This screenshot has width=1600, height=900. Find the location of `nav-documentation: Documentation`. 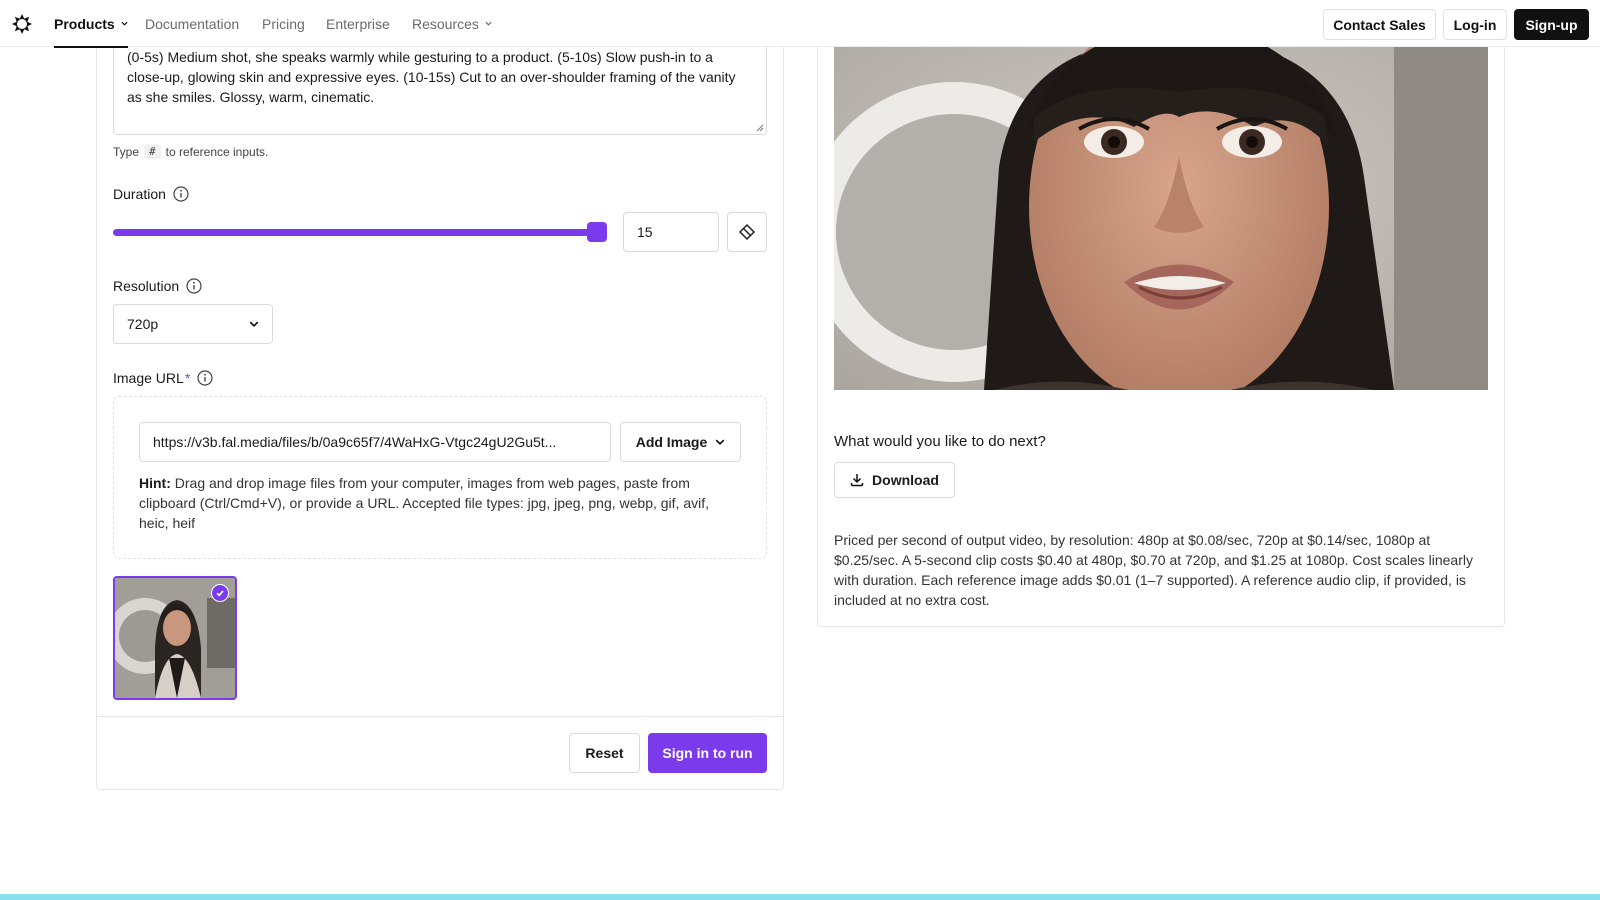

nav-documentation: Documentation is located at coordinates (192, 23).